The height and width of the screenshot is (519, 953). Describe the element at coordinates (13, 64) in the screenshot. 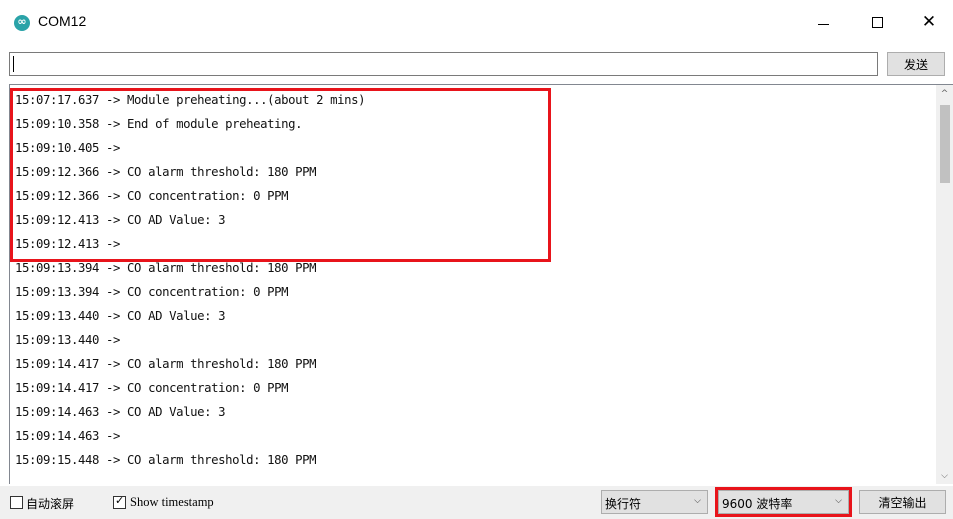

I see `text-caret` at that location.